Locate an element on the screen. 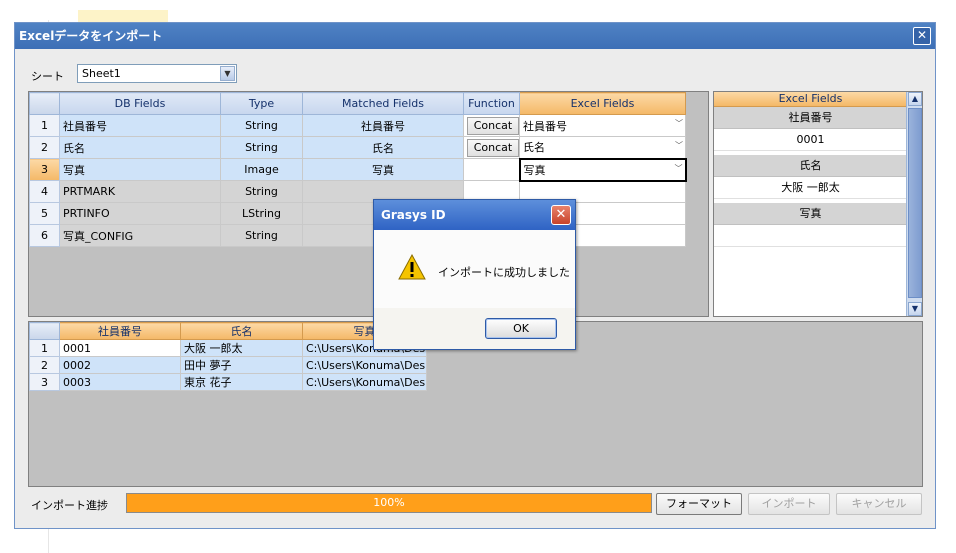 The image size is (956, 553). db-field-cell: 写真_CONFIG is located at coordinates (140, 235).